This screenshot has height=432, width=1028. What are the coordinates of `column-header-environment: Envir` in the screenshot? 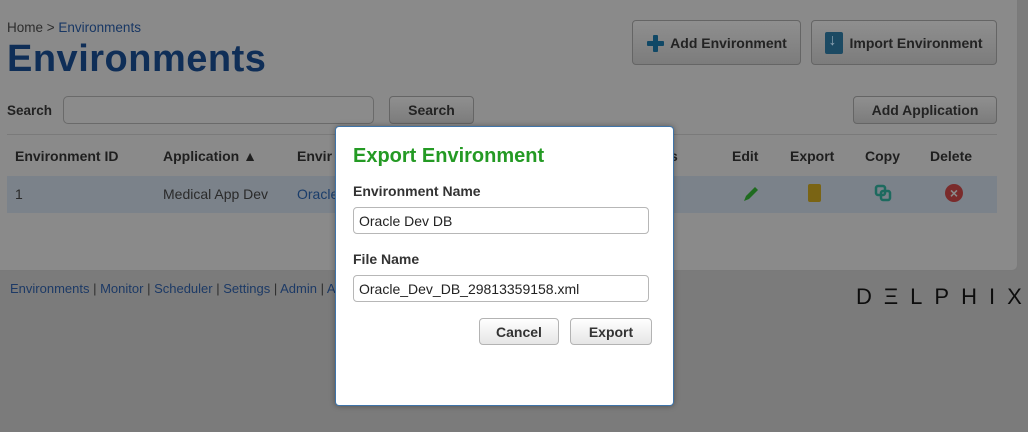 It's located at (314, 156).